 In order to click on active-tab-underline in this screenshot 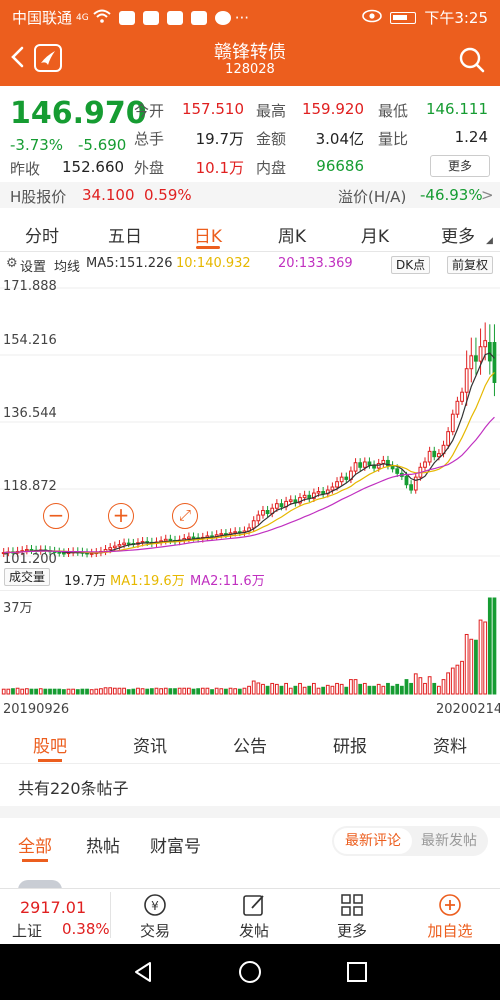, I will do `click(208, 247)`.